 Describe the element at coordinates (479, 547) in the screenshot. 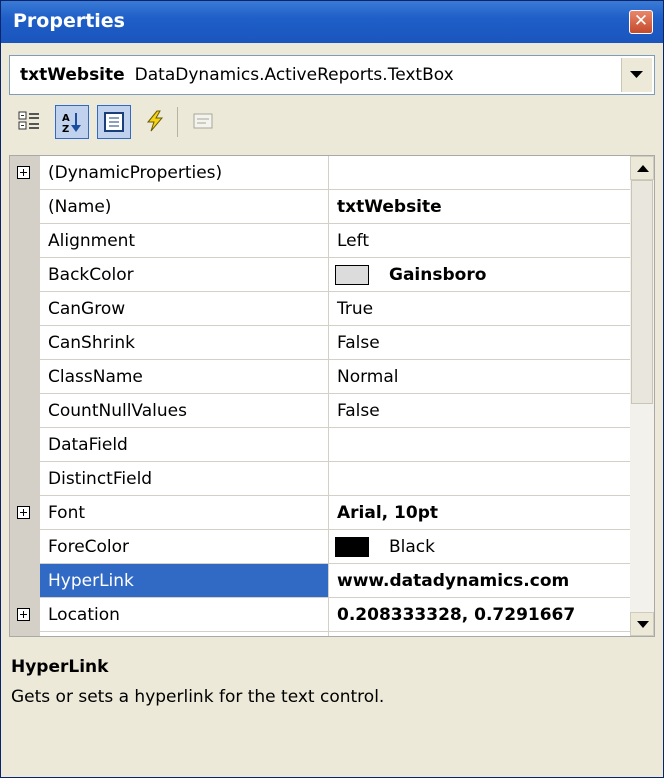

I see `property-value-cell: Black` at that location.